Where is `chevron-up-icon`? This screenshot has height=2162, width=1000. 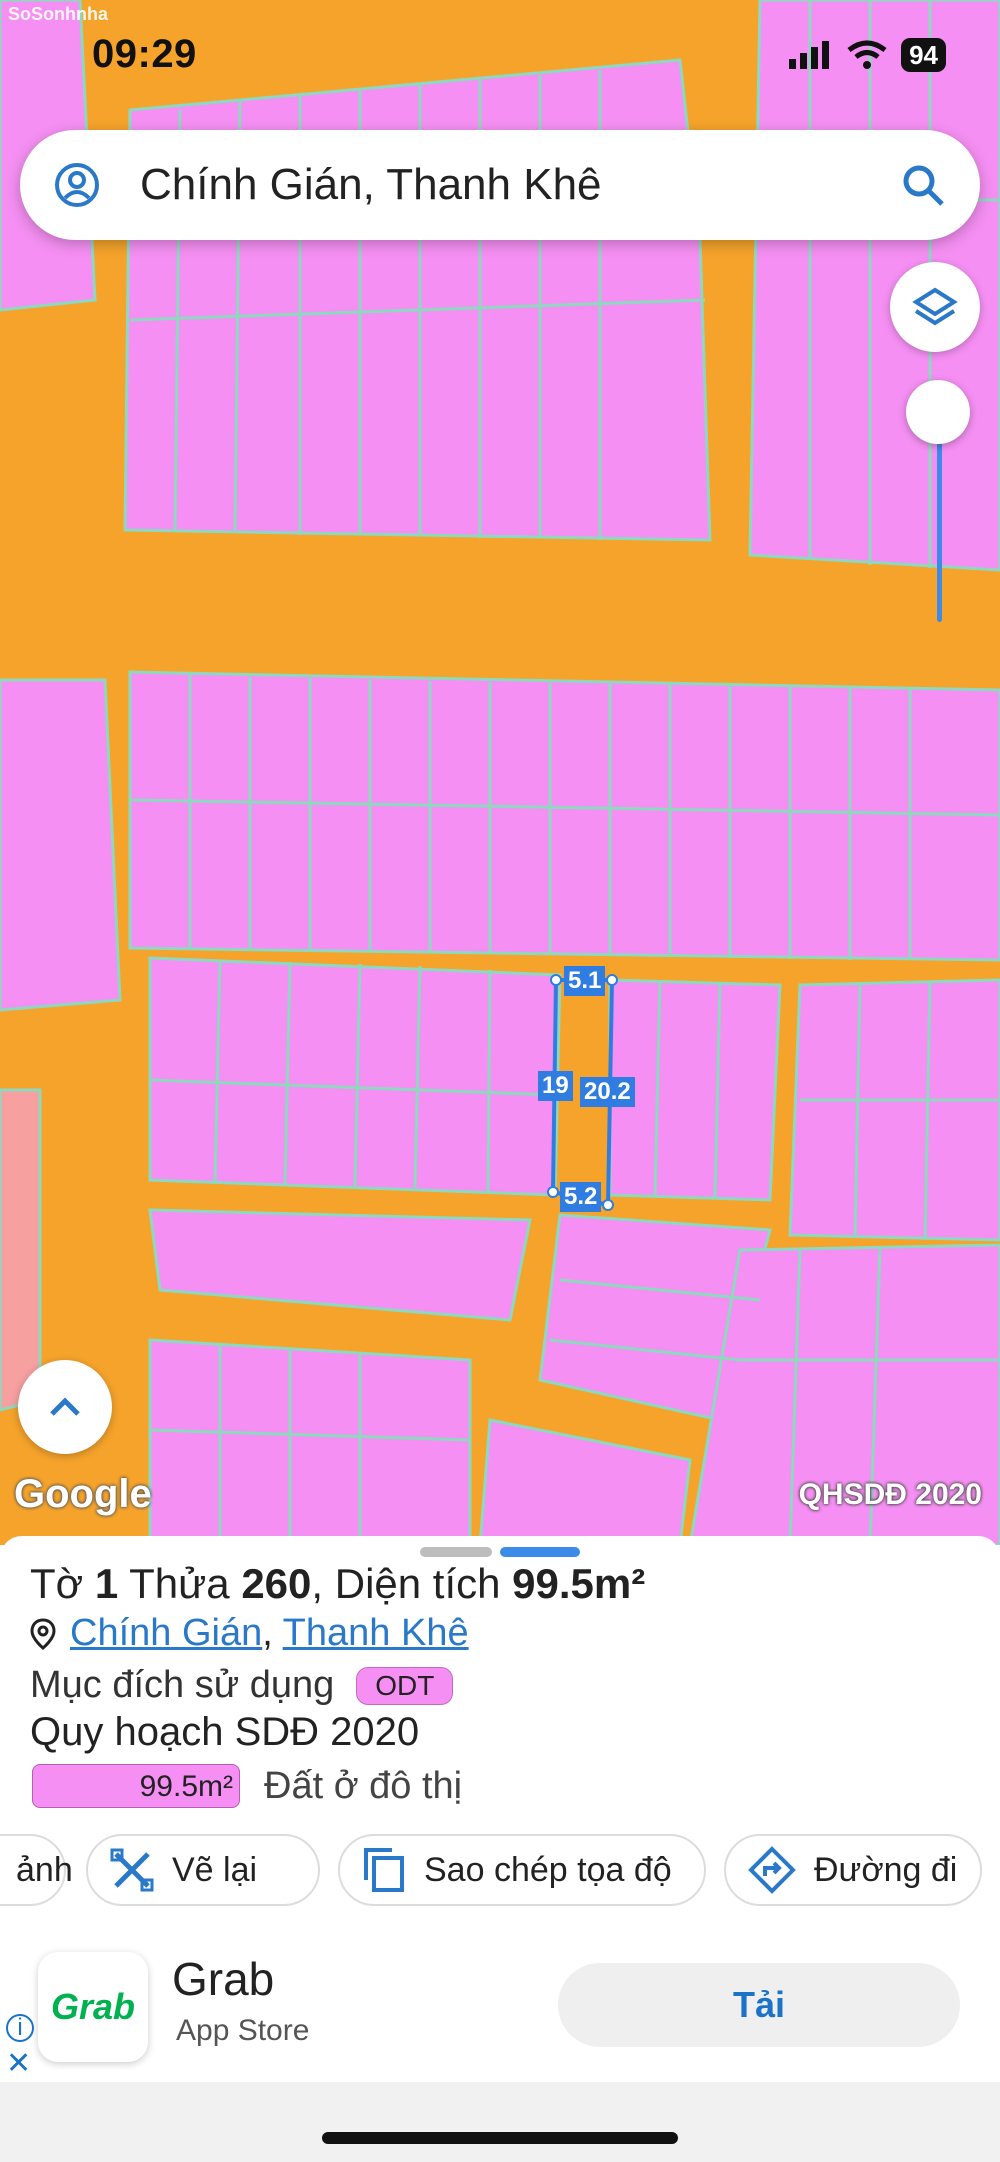
chevron-up-icon is located at coordinates (65, 1406).